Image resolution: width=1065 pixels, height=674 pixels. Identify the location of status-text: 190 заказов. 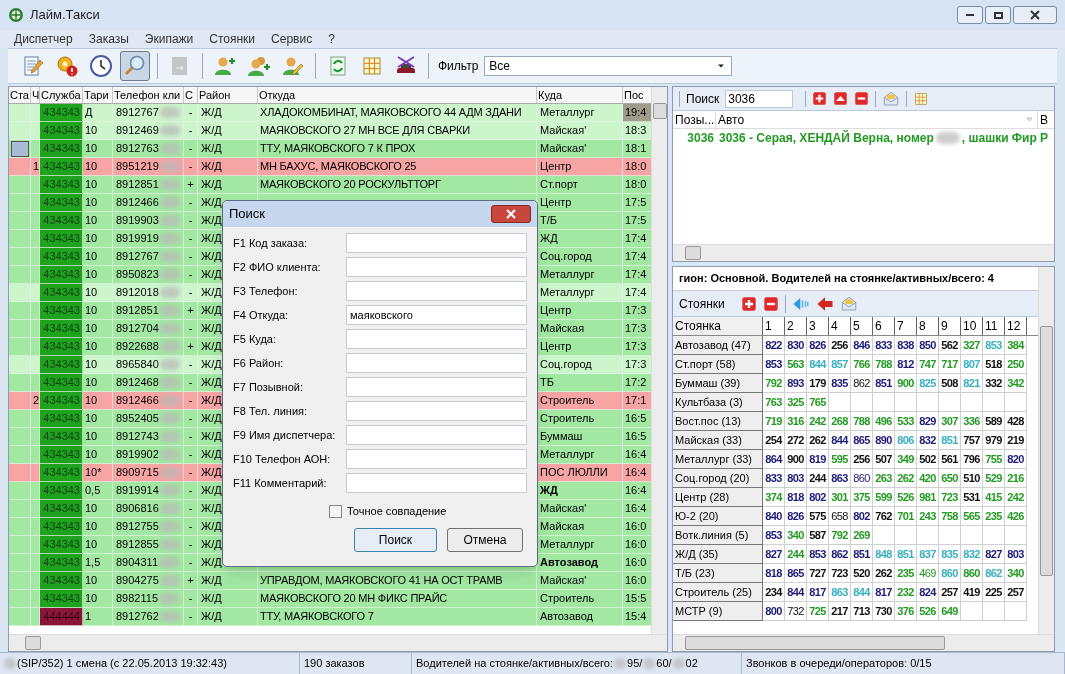
(334, 664).